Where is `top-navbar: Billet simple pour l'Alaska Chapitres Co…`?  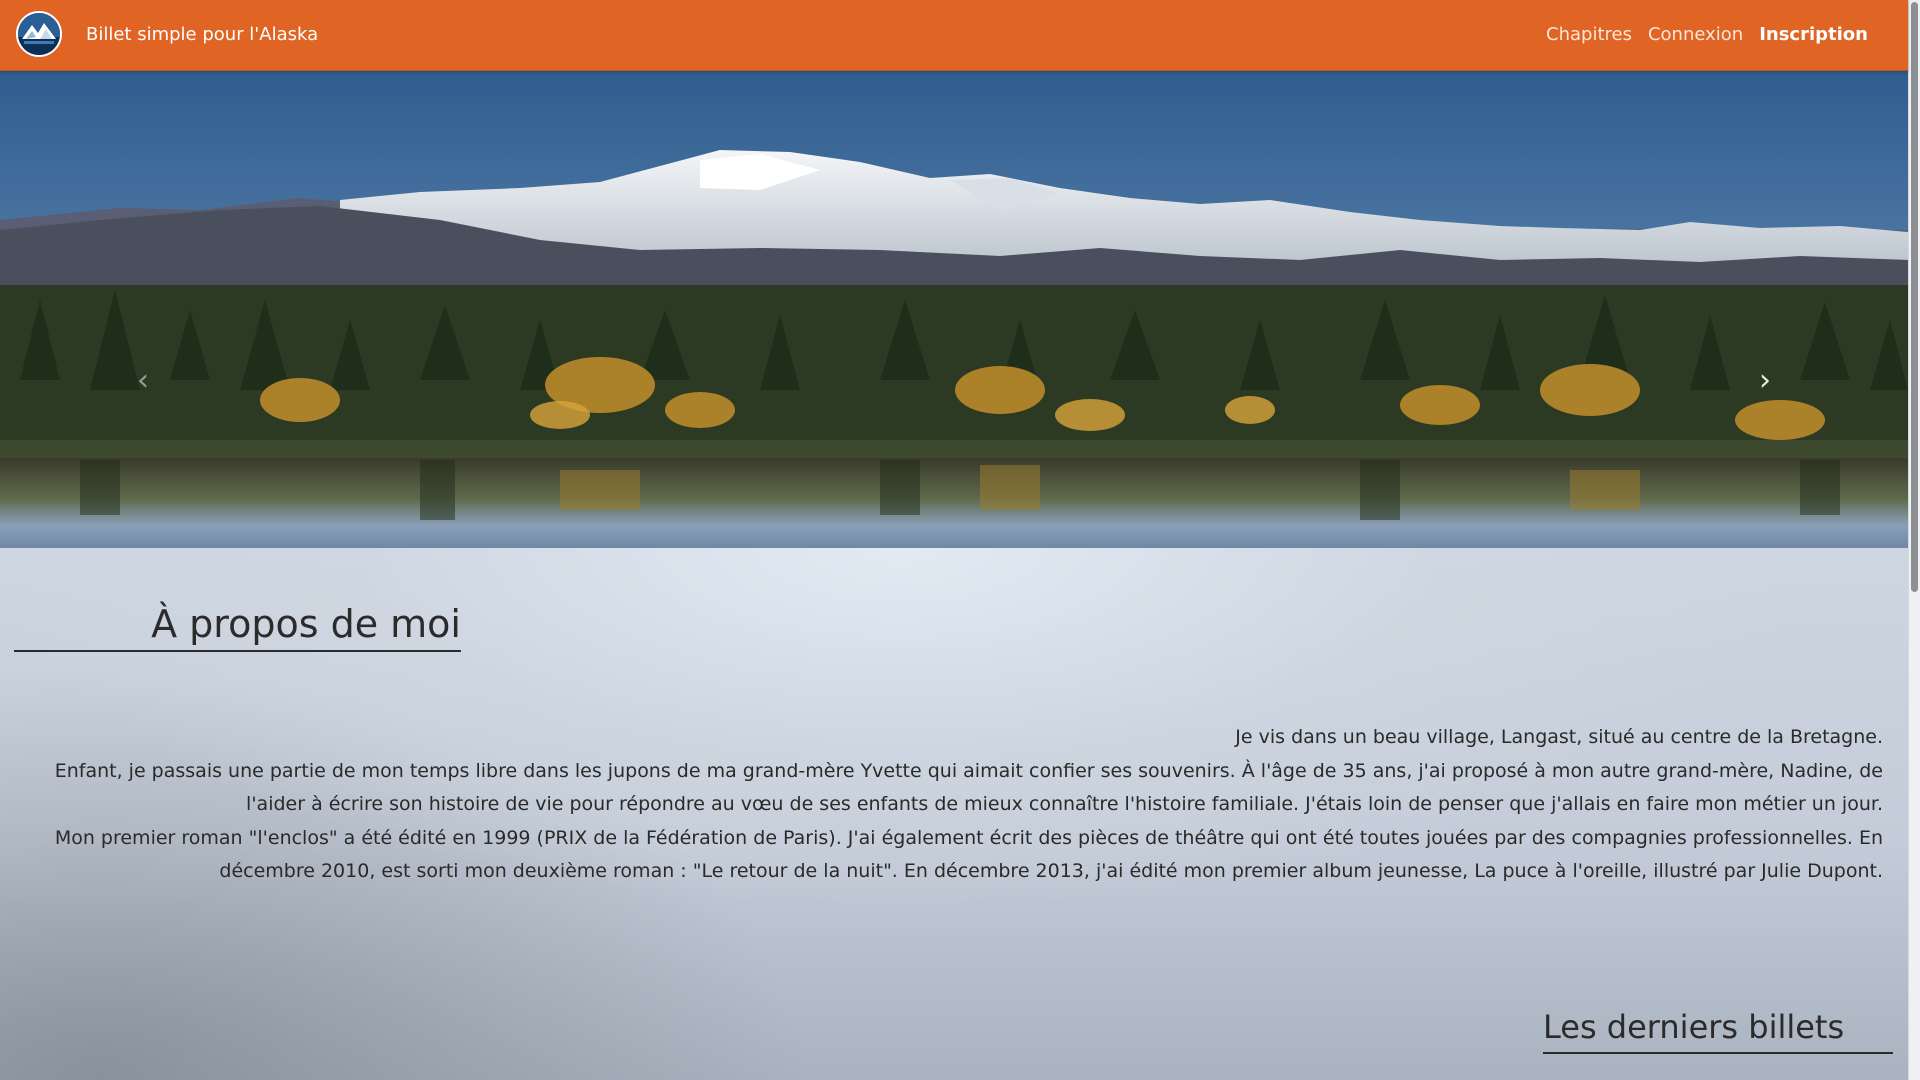
top-navbar: Billet simple pour l'Alaska Chapitres Co… is located at coordinates (954, 35).